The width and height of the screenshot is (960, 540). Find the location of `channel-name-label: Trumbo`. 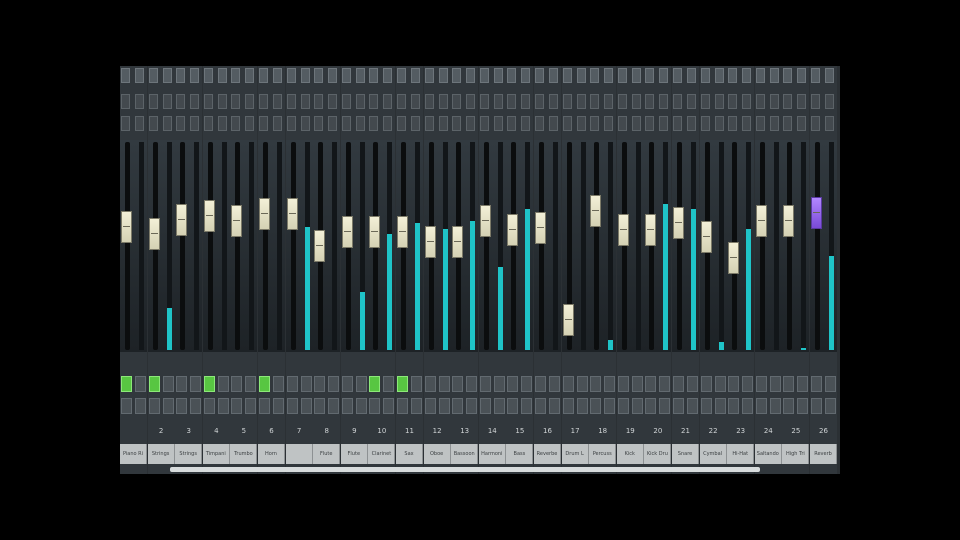

channel-name-label: Trumbo is located at coordinates (244, 454).